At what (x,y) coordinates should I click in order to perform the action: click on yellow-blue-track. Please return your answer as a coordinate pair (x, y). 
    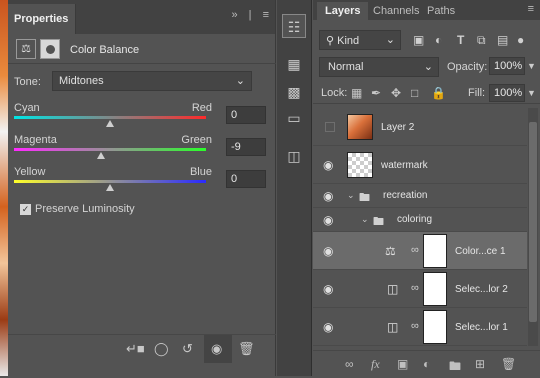
    Looking at the image, I should click on (110, 181).